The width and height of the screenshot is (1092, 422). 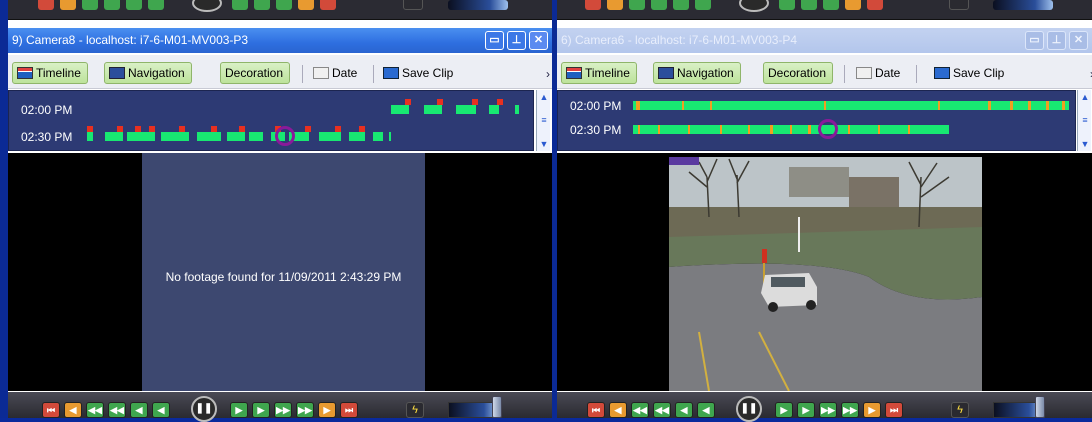 What do you see at coordinates (321, 73) in the screenshot?
I see `calendar-icon` at bounding box center [321, 73].